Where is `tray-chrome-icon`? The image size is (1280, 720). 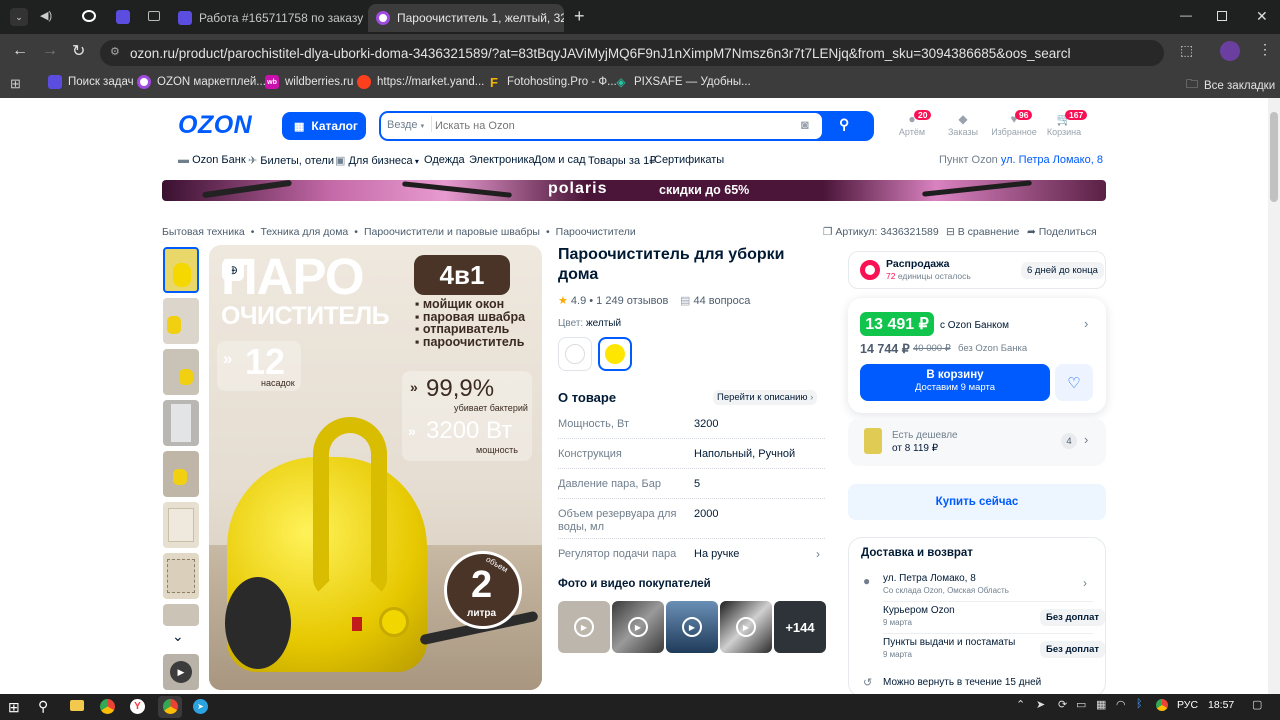 tray-chrome-icon is located at coordinates (1162, 705).